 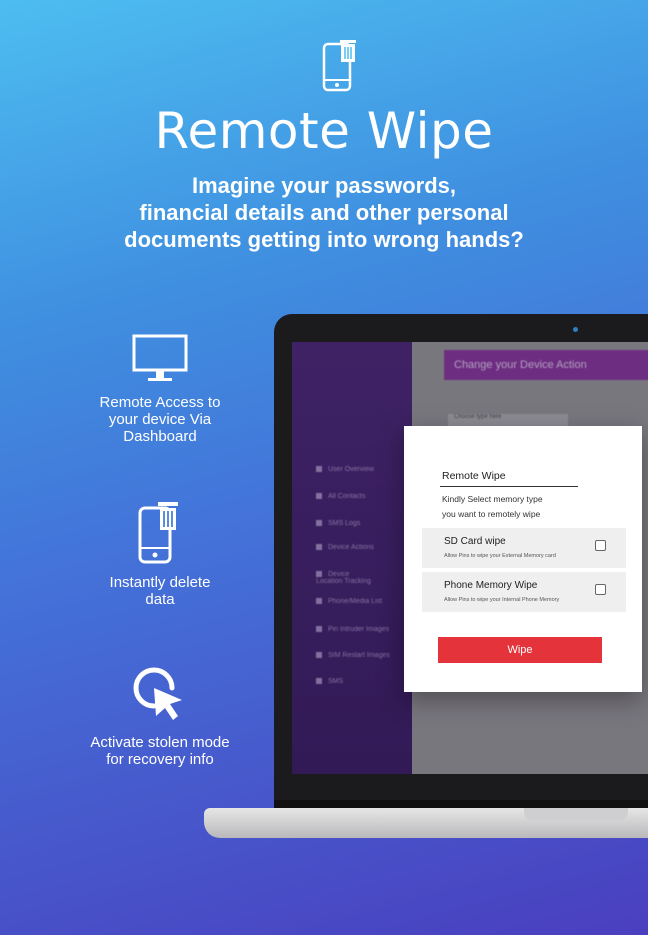 What do you see at coordinates (160, 419) in the screenshot?
I see `feature-label: your device Via` at bounding box center [160, 419].